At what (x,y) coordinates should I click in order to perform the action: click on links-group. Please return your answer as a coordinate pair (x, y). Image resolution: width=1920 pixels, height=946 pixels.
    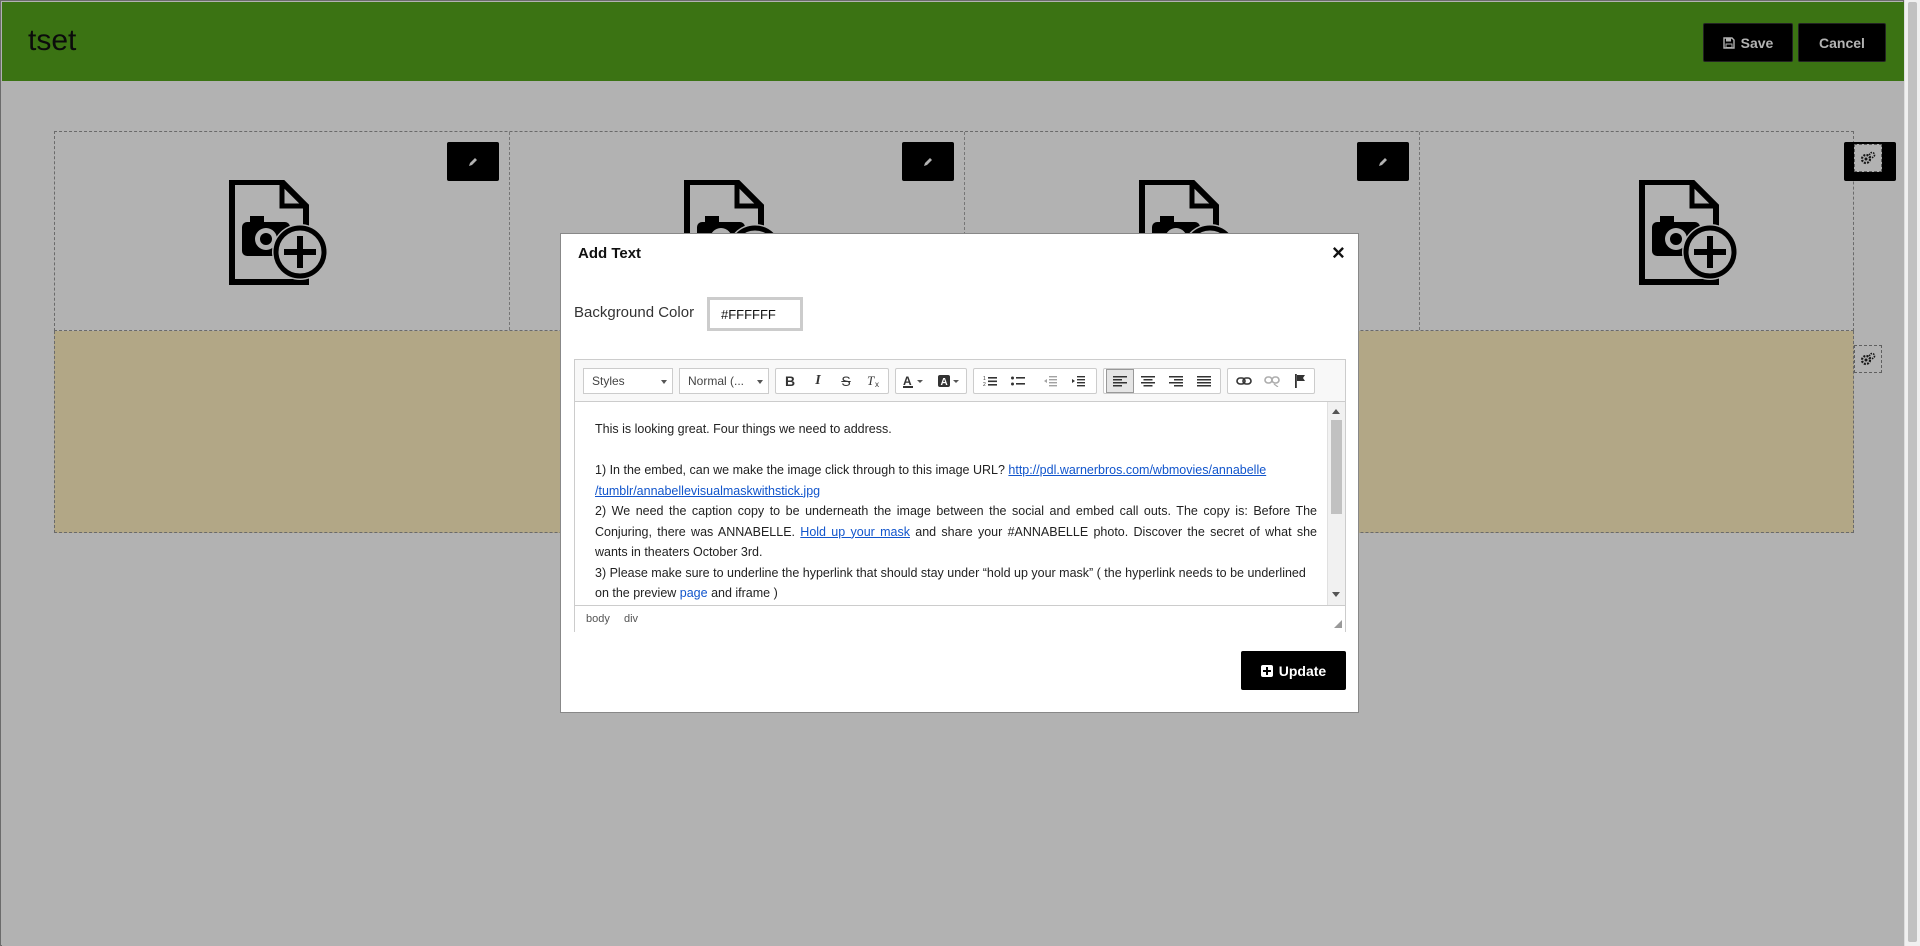
    Looking at the image, I should click on (1271, 381).